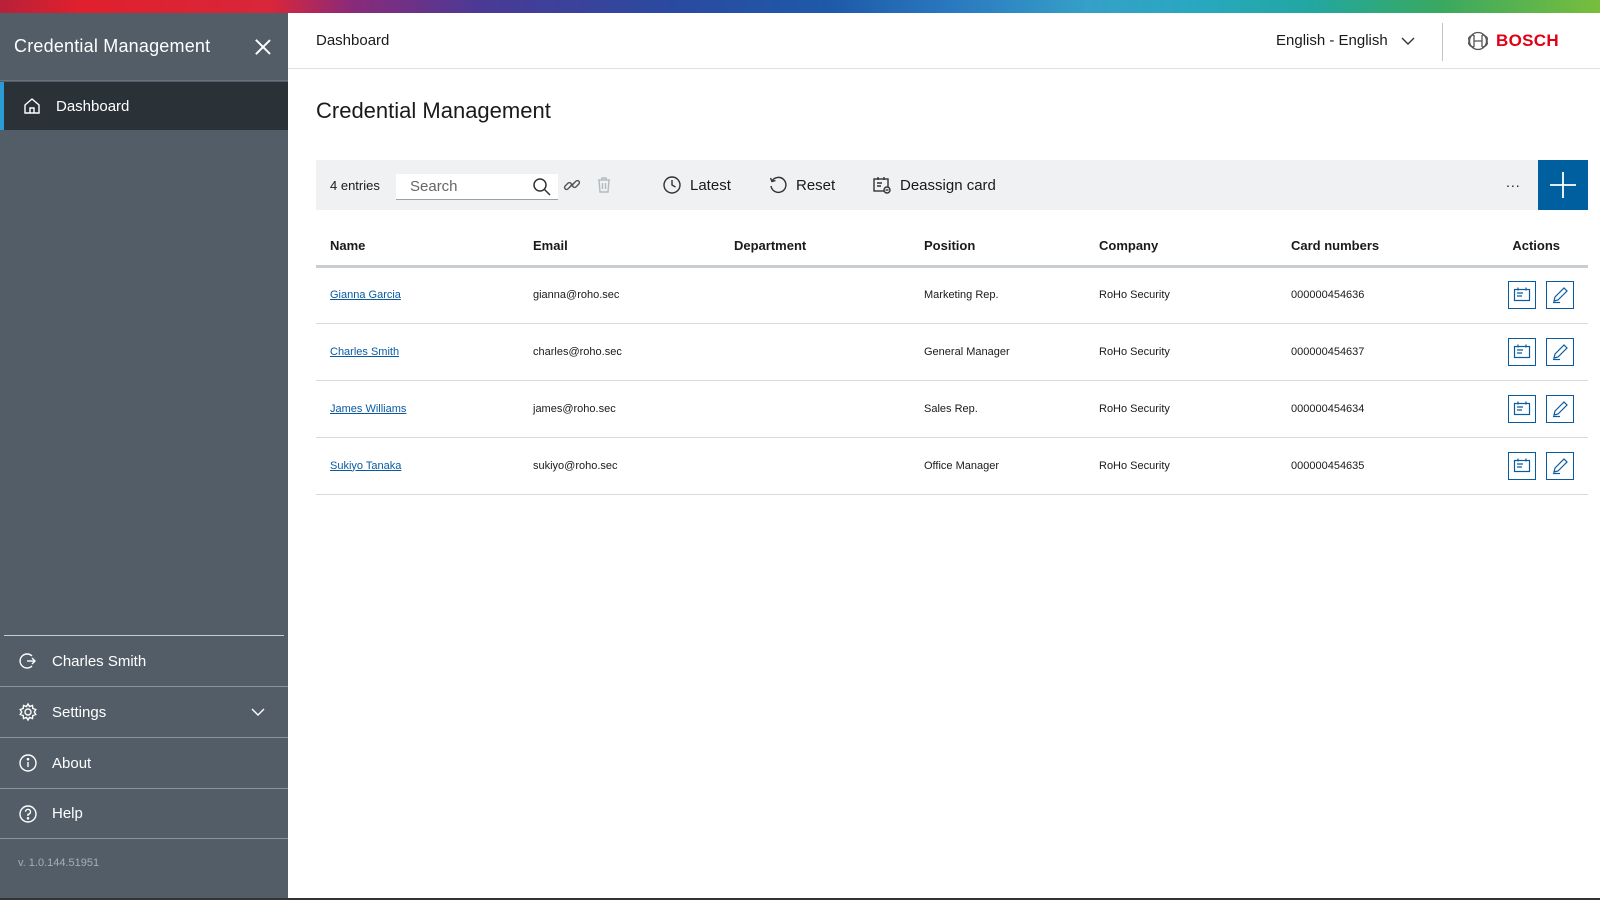 This screenshot has height=900, width=1600. Describe the element at coordinates (1478, 40) in the screenshot. I see `bosch-armature-icon` at that location.